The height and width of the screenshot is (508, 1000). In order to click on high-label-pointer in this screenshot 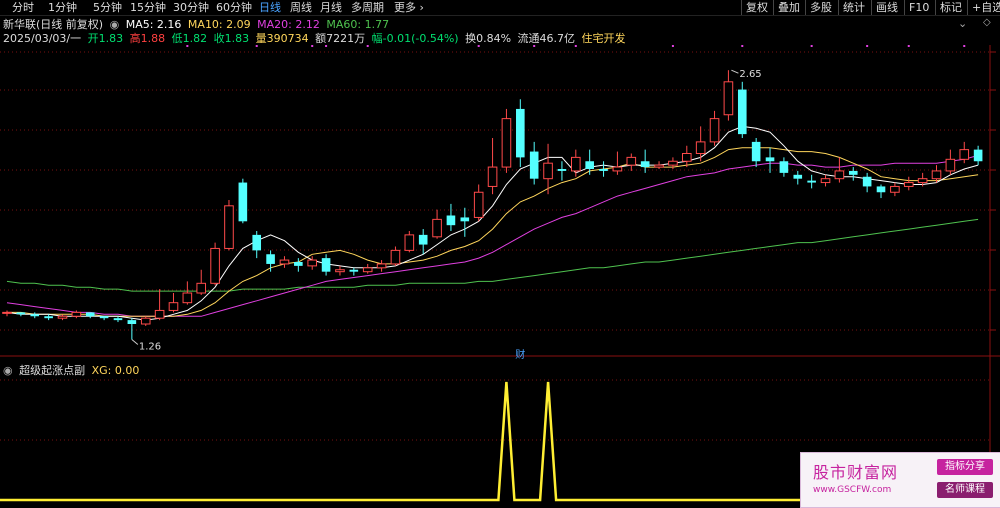, I will do `click(735, 71)`.